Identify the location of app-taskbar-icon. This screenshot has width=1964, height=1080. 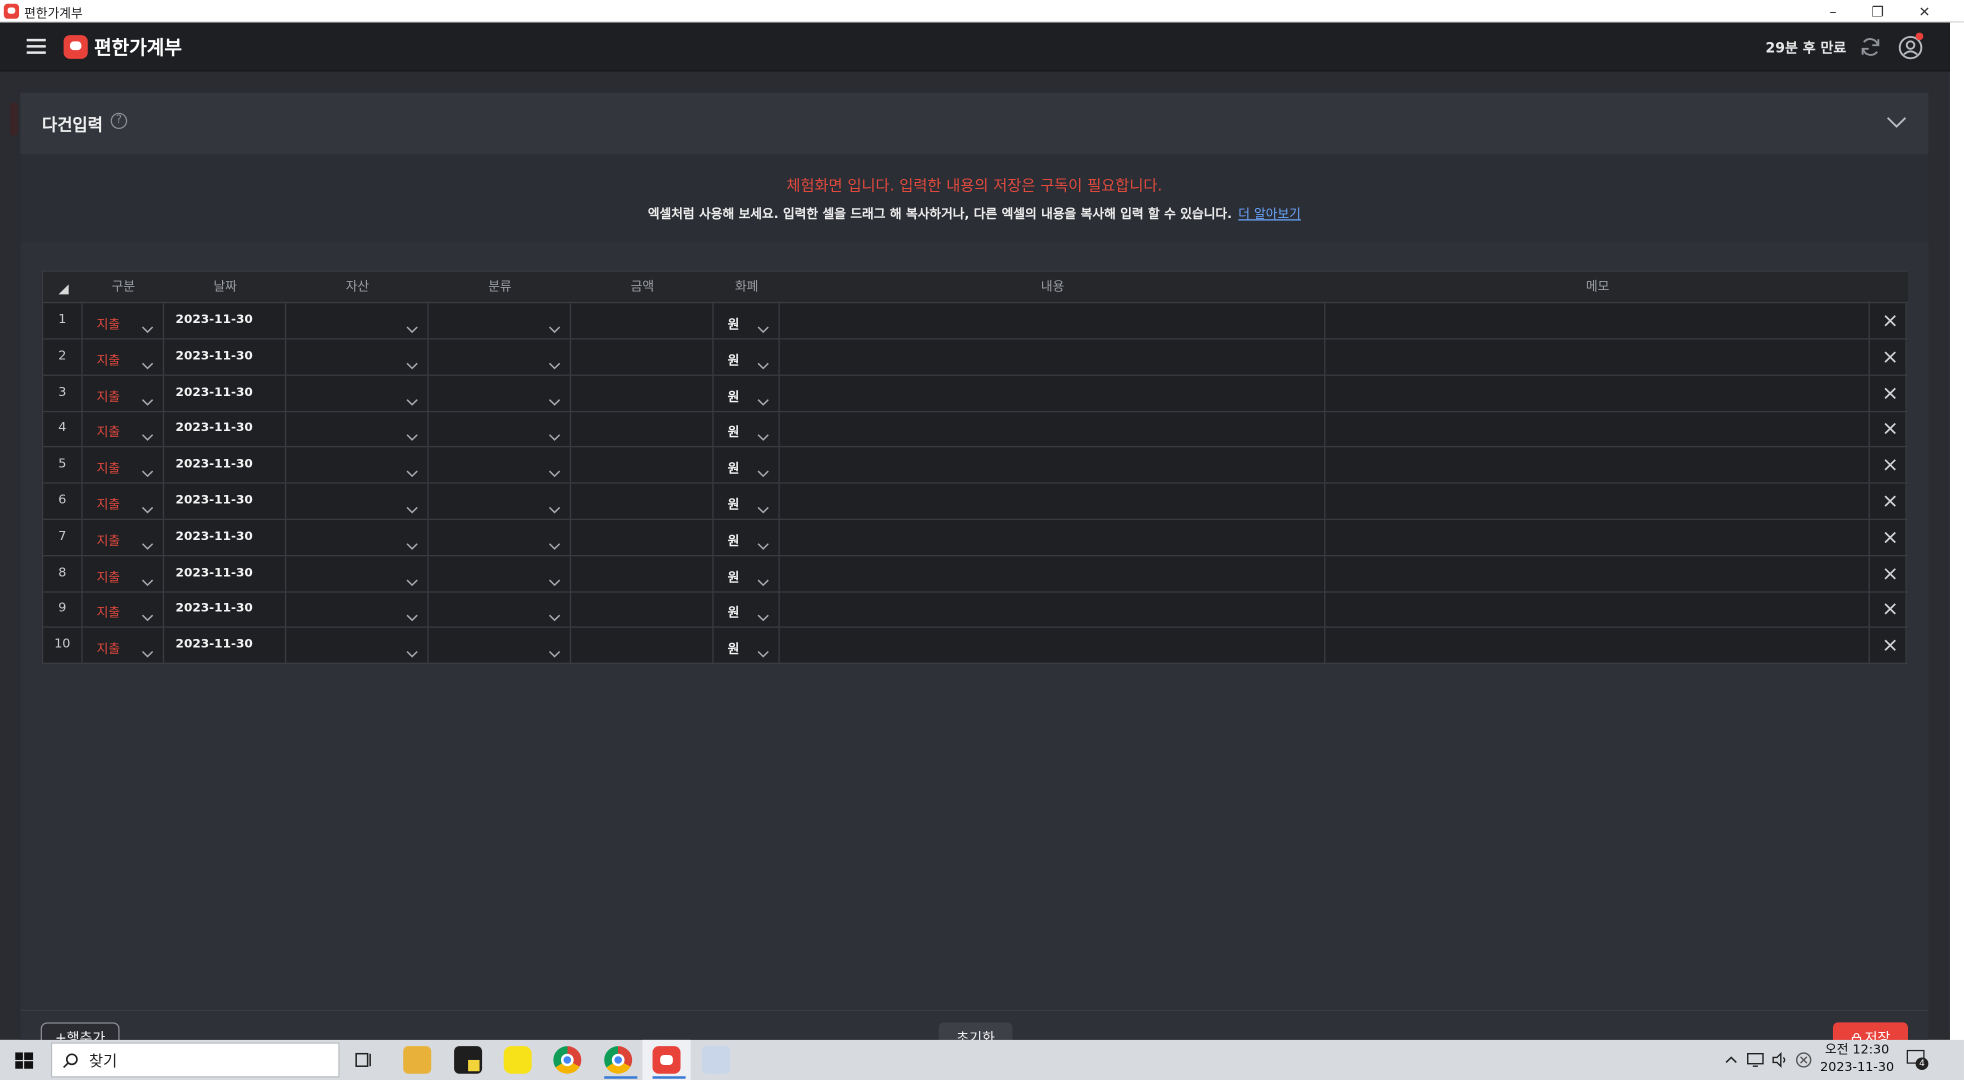
(666, 1060).